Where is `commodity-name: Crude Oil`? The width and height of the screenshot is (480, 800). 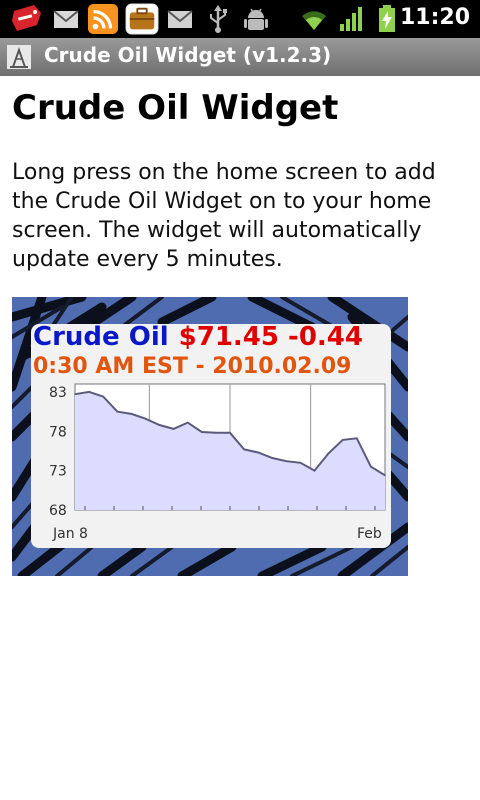 commodity-name: Crude Oil is located at coordinates (101, 337).